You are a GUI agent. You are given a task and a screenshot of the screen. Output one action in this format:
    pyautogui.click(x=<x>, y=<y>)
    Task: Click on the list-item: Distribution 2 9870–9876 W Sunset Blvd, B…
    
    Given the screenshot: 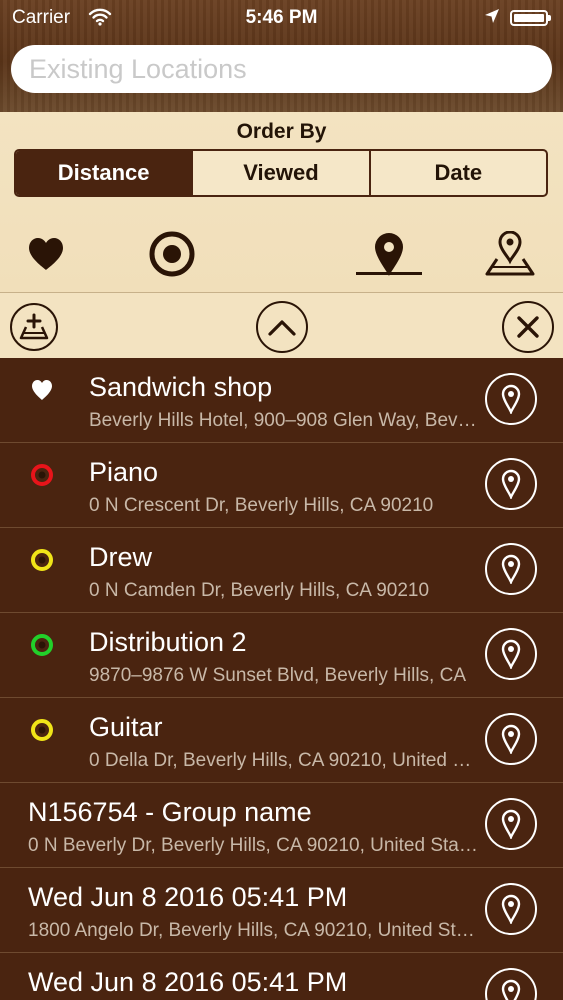 What is the action you would take?
    pyautogui.click(x=281, y=655)
    